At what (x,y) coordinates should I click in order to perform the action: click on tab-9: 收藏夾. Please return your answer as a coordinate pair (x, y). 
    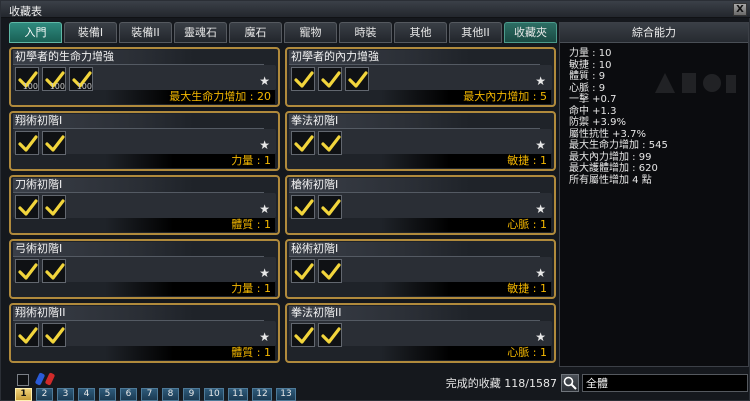
    Looking at the image, I should click on (530, 32).